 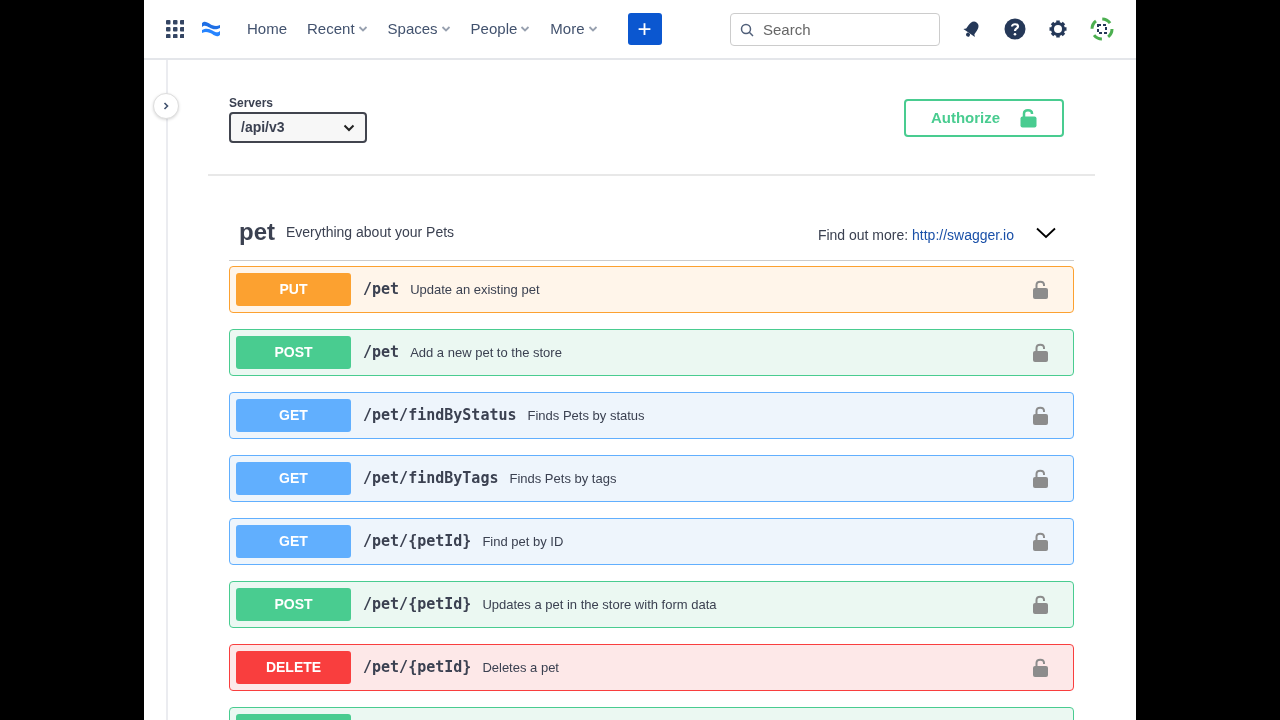 I want to click on create-button: +, so click(x=644, y=29).